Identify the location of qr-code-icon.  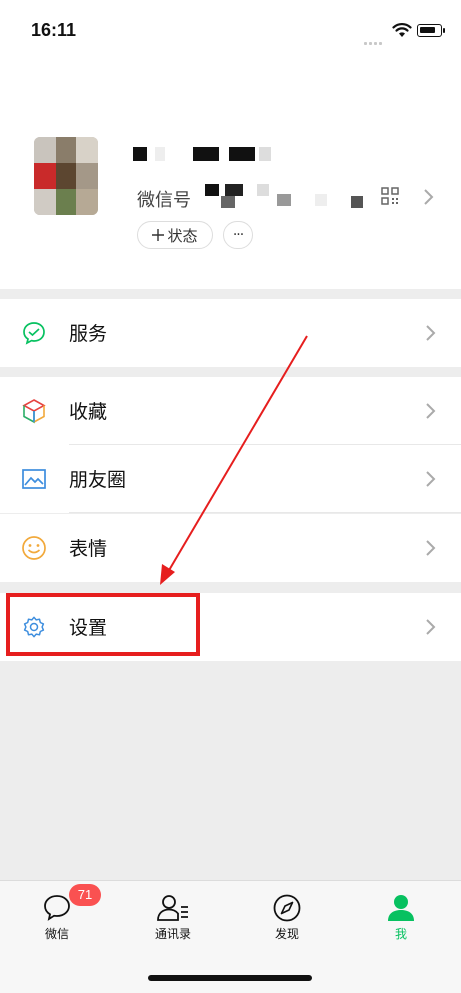
(390, 196).